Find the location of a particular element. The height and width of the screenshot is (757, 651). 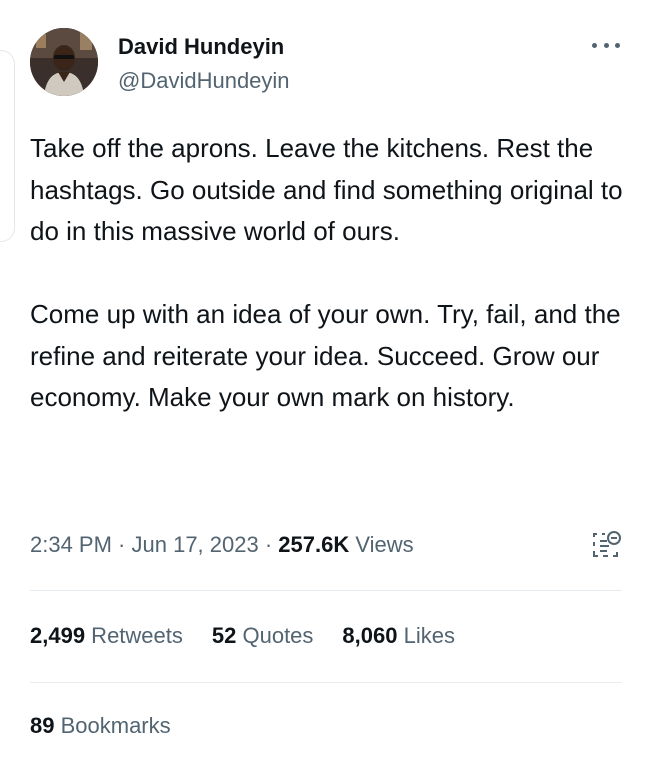

views-count: 257.6K is located at coordinates (314, 544).